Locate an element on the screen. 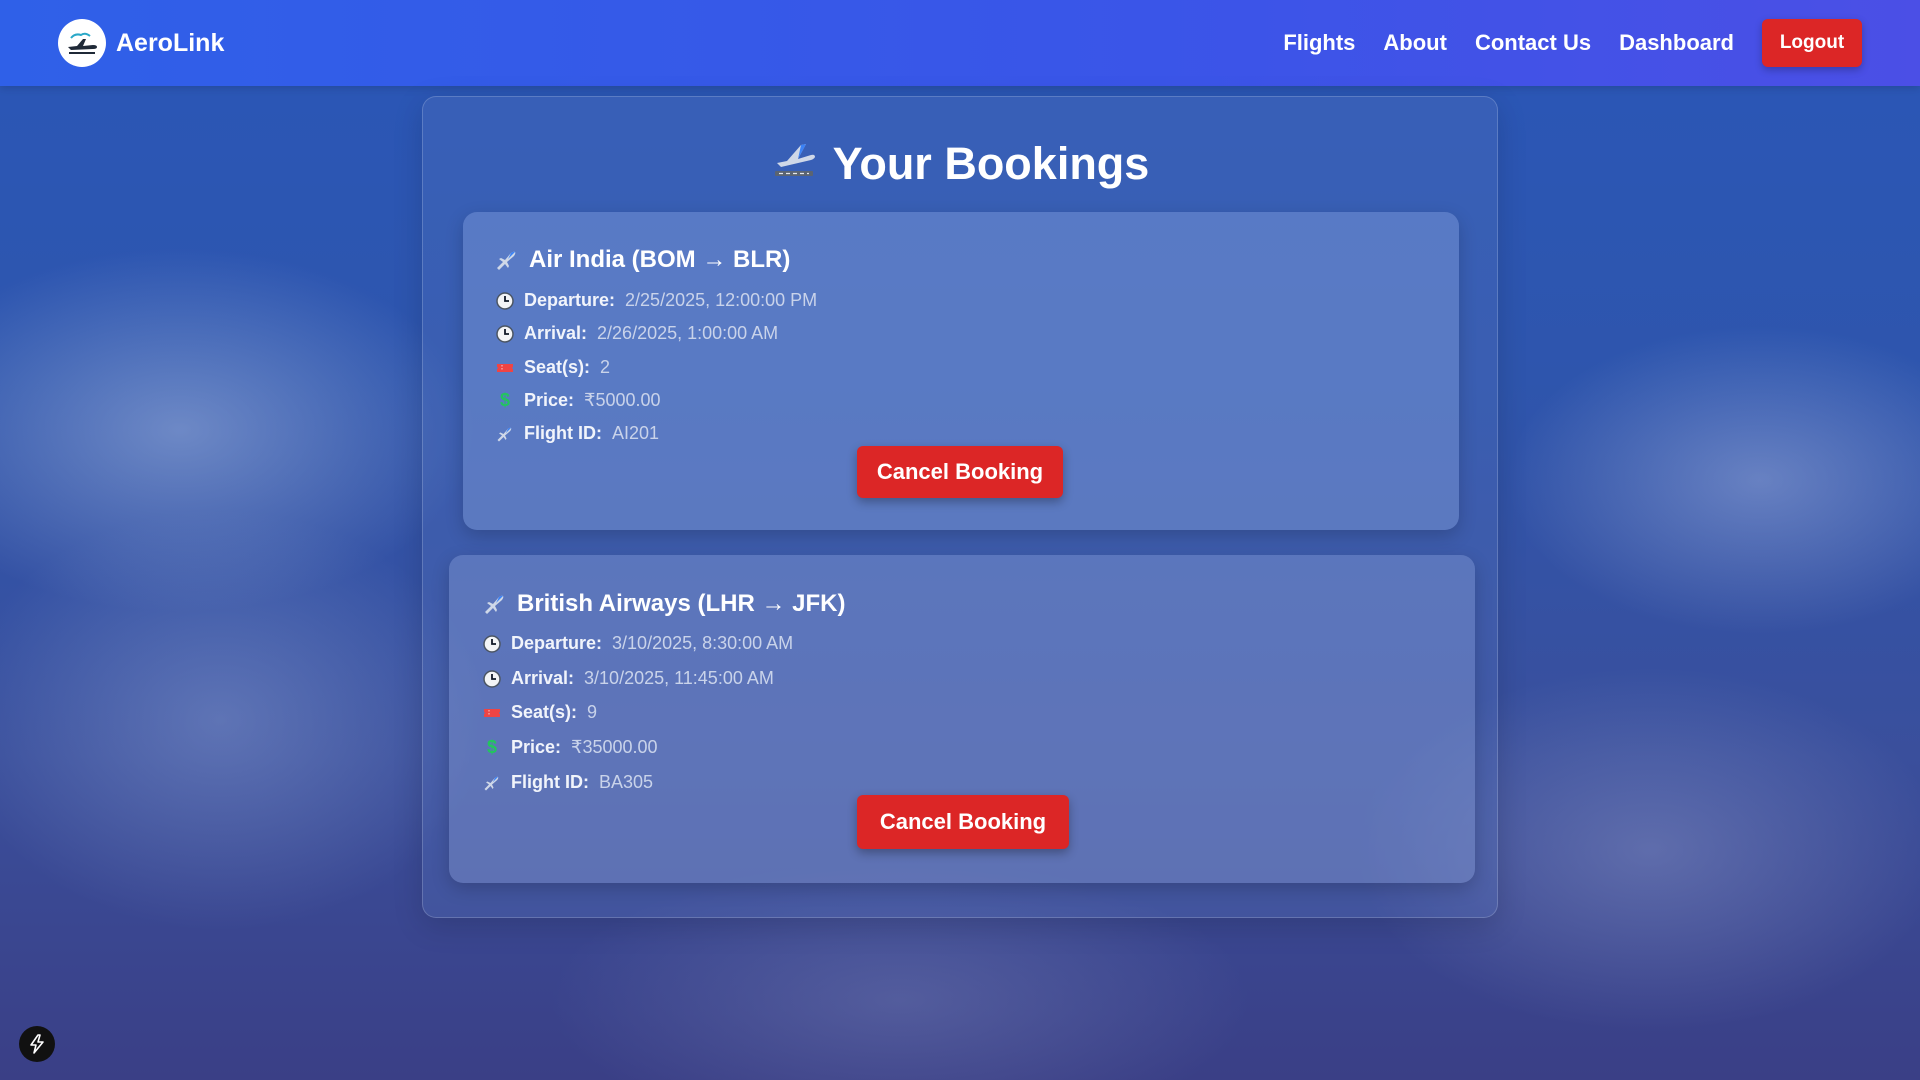 The height and width of the screenshot is (1080, 1920). booking-title-text: British Airways (LHR → JFK) is located at coordinates (681, 603).